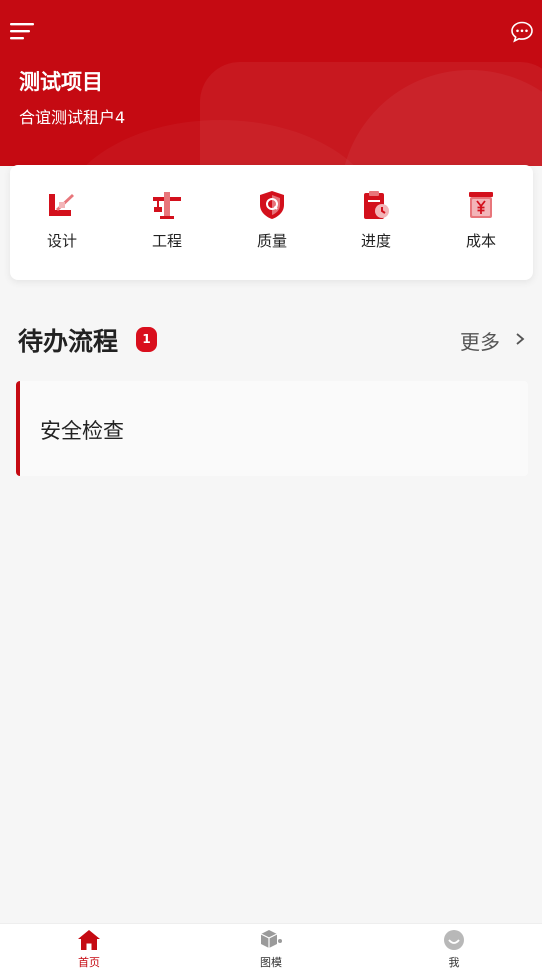  Describe the element at coordinates (82, 431) in the screenshot. I see `todo-item-label: 安全检查` at that location.